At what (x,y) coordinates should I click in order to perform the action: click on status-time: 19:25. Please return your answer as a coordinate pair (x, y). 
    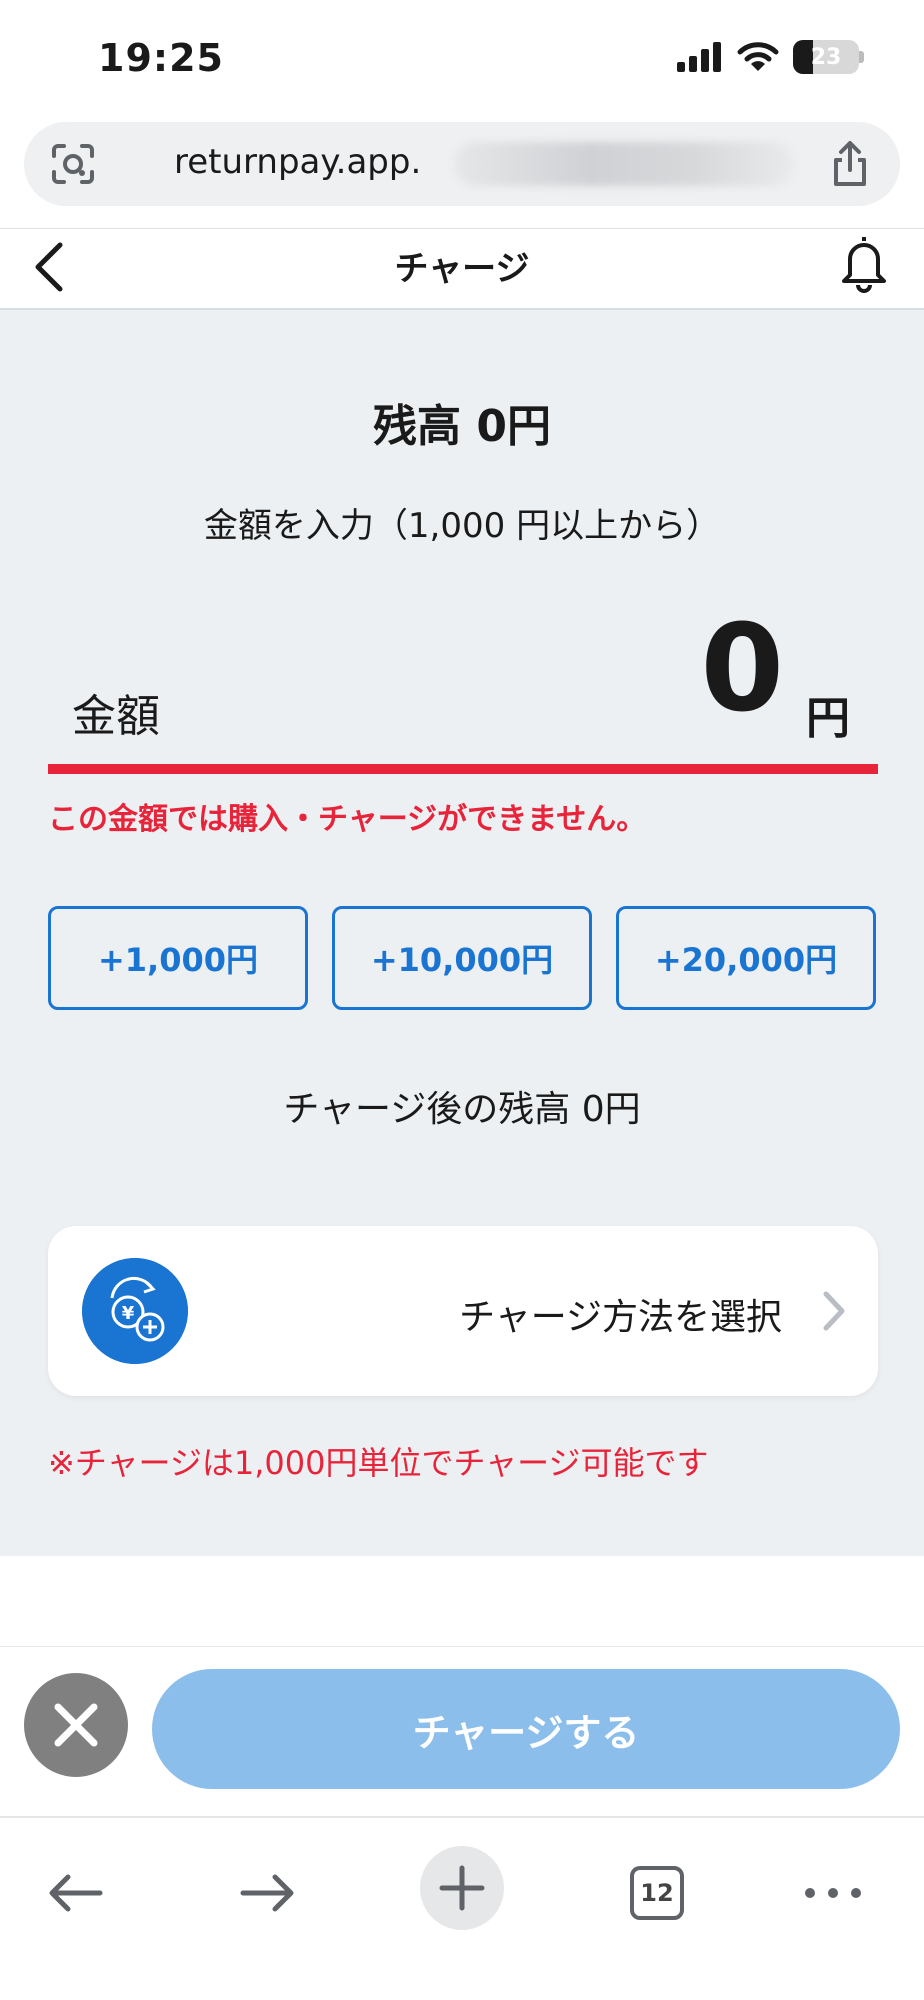
    Looking at the image, I should click on (161, 58).